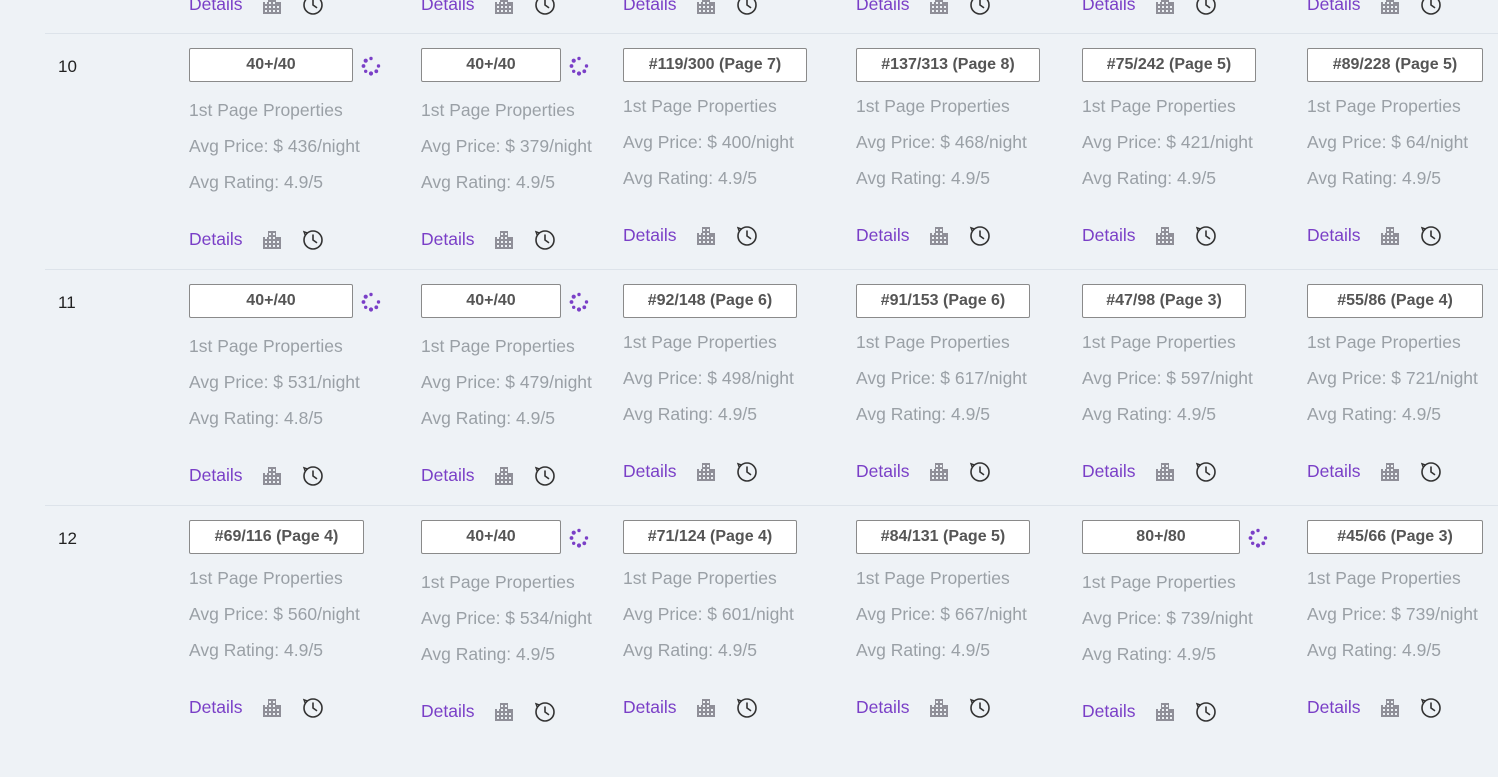 Image resolution: width=1498 pixels, height=777 pixels. I want to click on rank-badge: #89/228 (Page 5), so click(1395, 65).